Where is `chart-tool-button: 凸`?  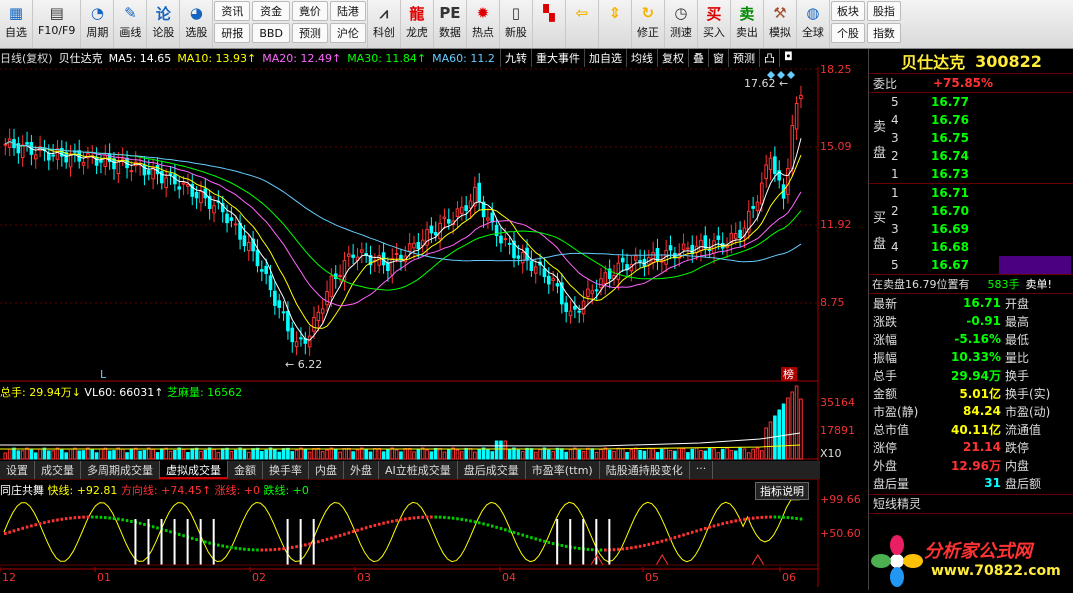 chart-tool-button: 凸 is located at coordinates (769, 58).